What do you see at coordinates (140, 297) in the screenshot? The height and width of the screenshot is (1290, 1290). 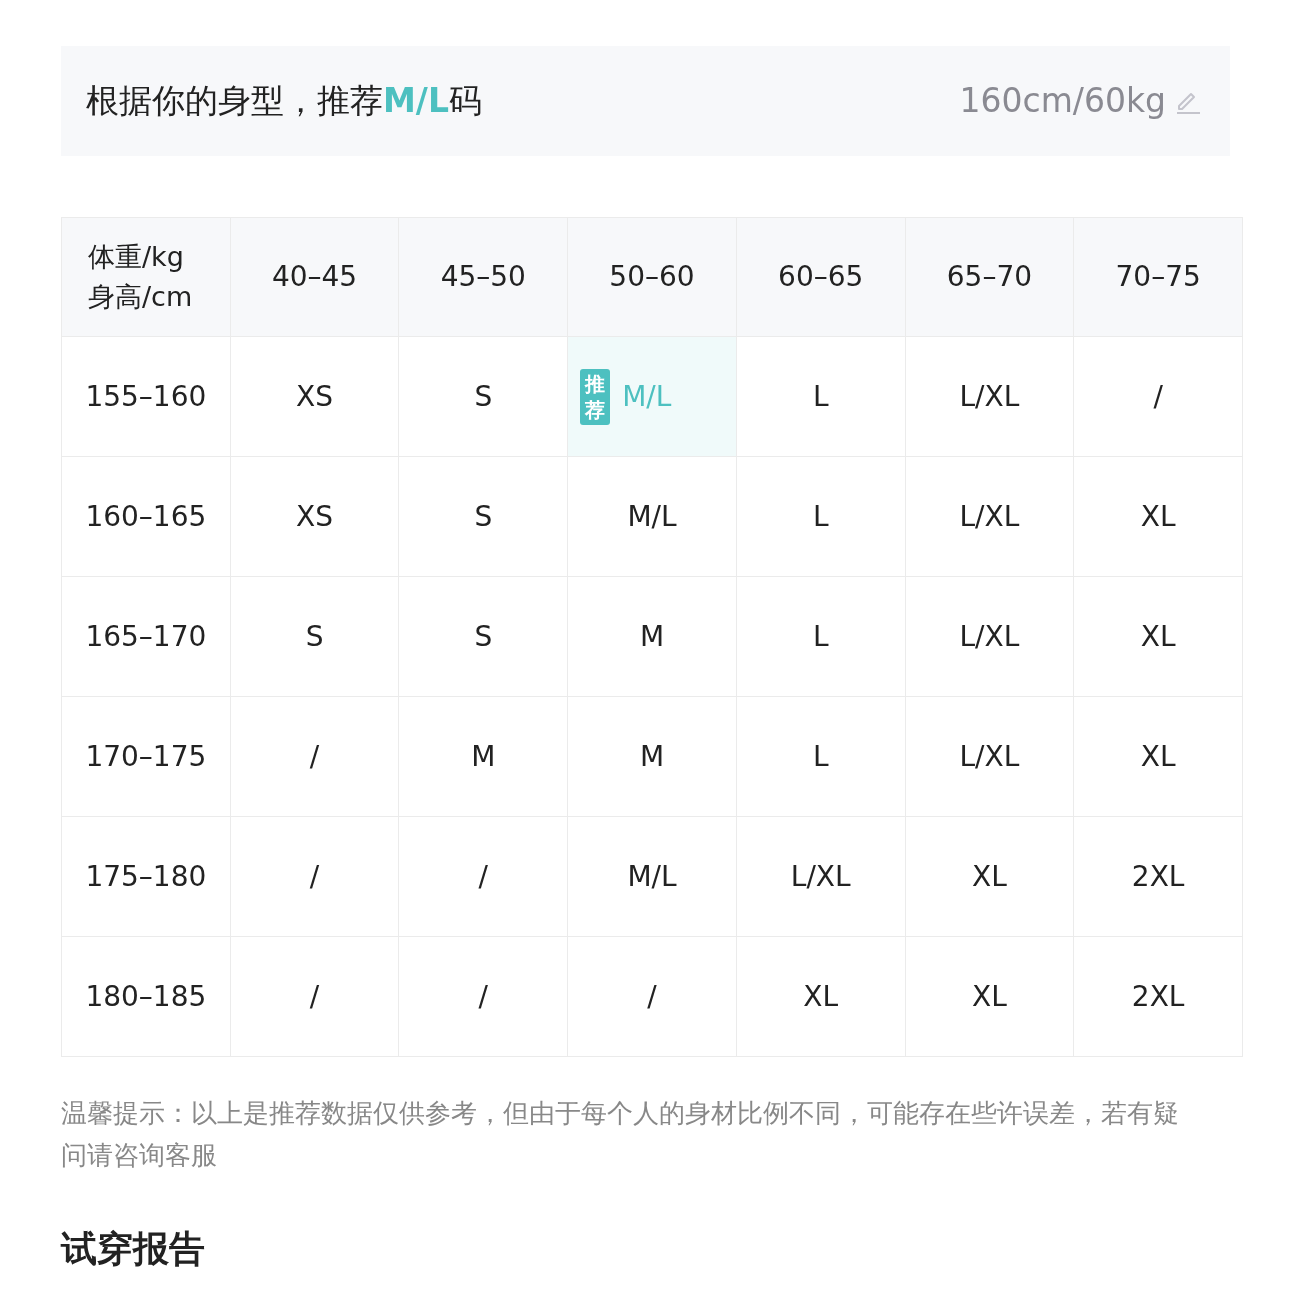 I see `header-label: 身高/cm` at bounding box center [140, 297].